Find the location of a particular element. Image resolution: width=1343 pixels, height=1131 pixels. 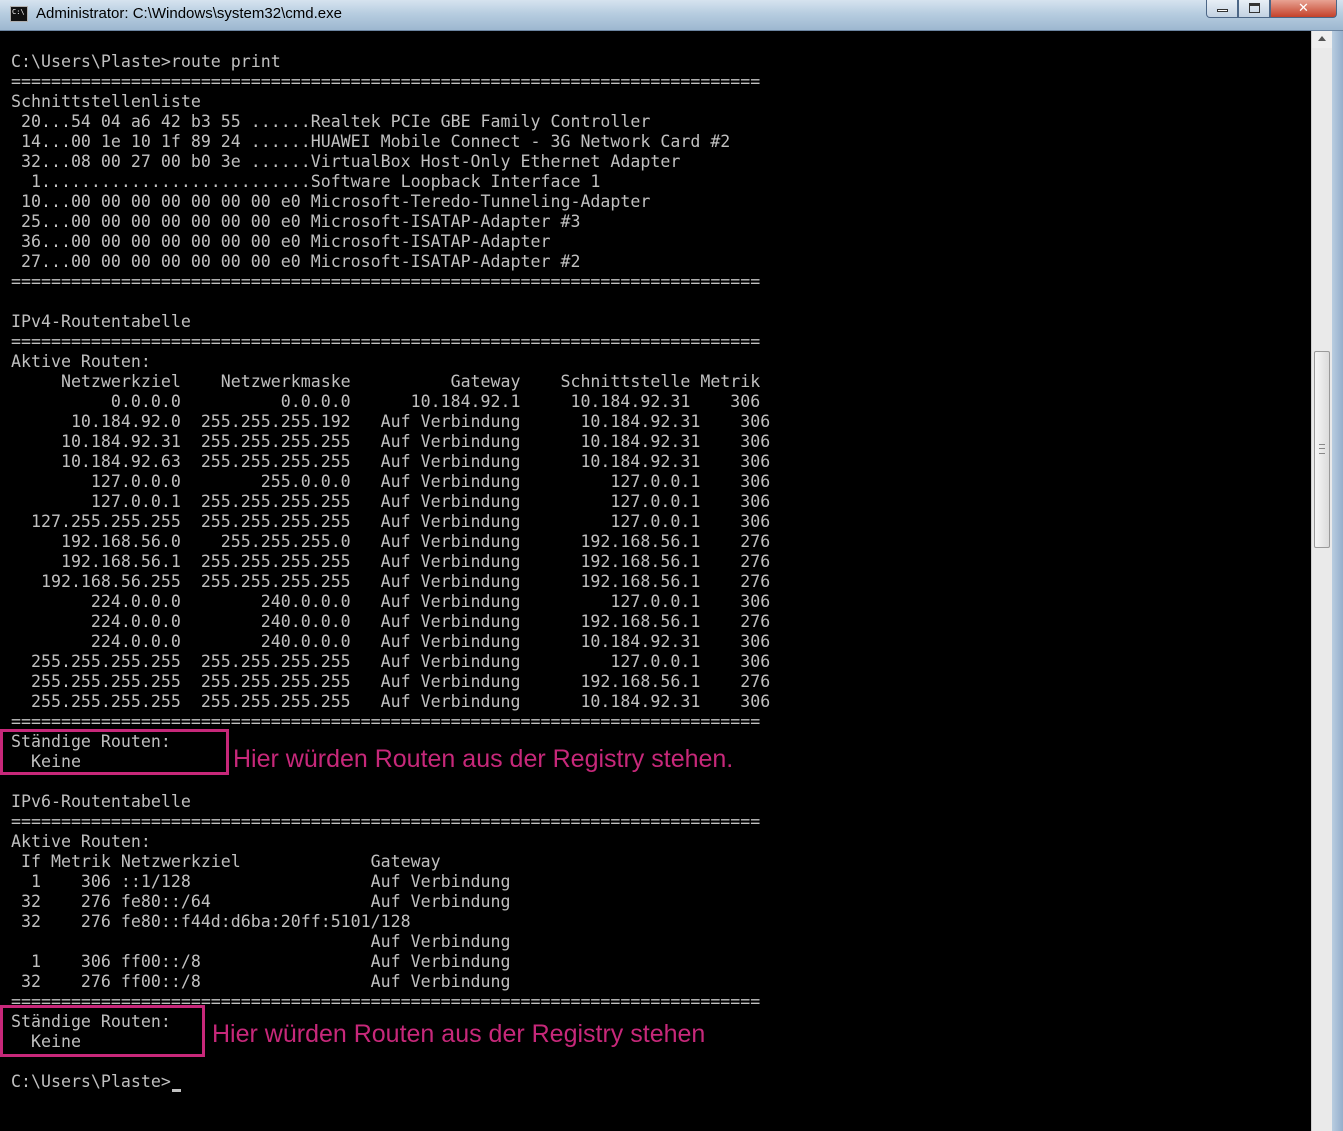

text-cursor is located at coordinates (176, 1090).